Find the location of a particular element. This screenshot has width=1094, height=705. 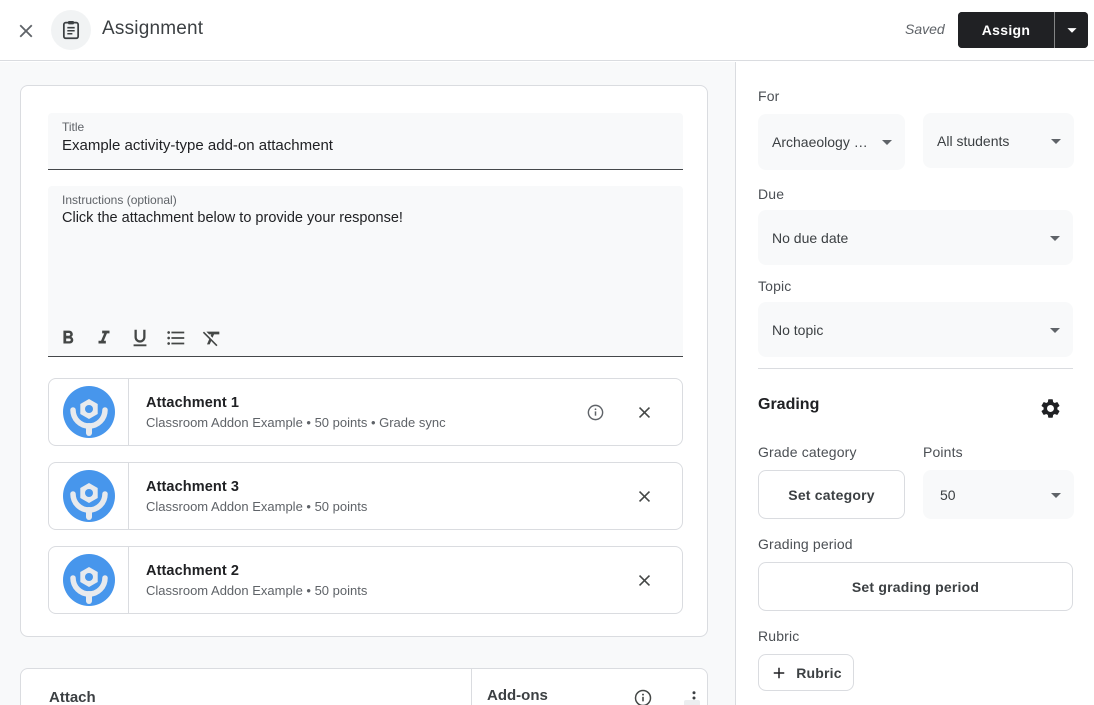

title-field-value: Example activity-type add-on attachment is located at coordinates (197, 145).